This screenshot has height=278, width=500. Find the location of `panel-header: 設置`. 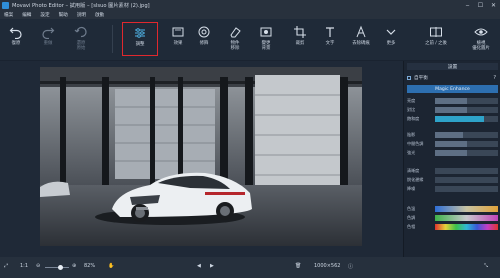

panel-header: 設置 is located at coordinates (452, 66).